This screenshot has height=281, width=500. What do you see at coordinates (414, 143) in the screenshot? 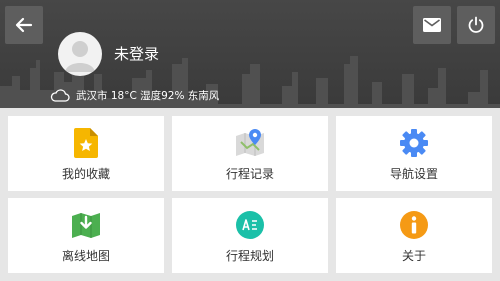
I see `gear-icon` at bounding box center [414, 143].